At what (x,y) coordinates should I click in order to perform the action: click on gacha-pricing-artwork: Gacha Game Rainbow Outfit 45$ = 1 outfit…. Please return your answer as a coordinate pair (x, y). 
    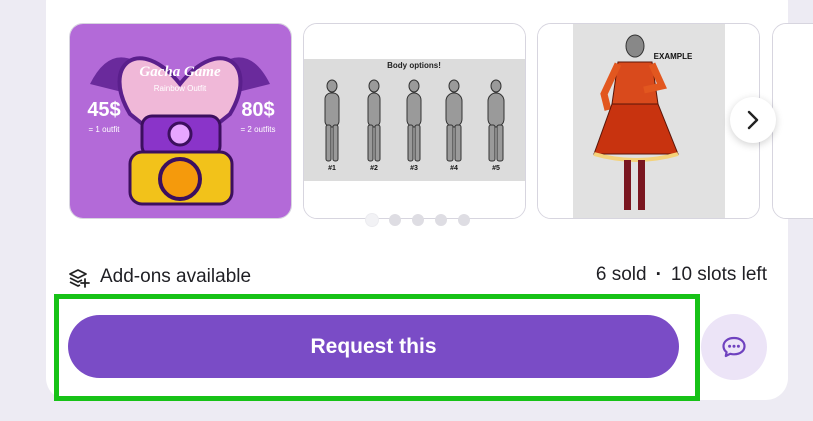
    Looking at the image, I should click on (180, 121).